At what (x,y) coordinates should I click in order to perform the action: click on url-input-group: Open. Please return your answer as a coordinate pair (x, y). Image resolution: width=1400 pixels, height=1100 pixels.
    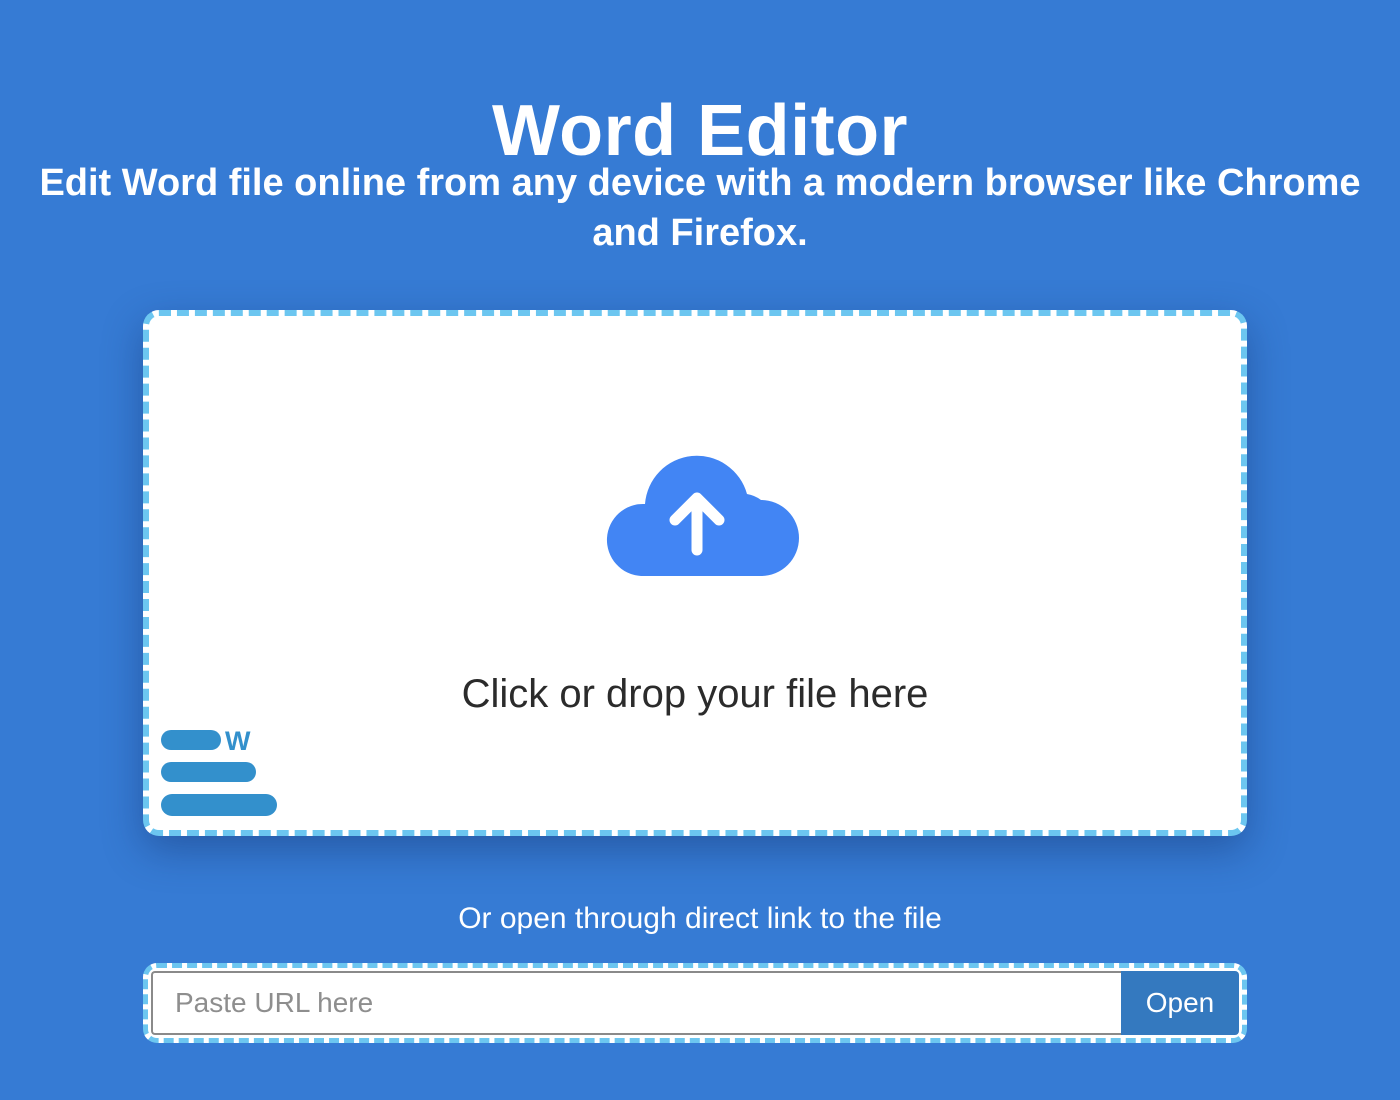
    Looking at the image, I should click on (695, 1003).